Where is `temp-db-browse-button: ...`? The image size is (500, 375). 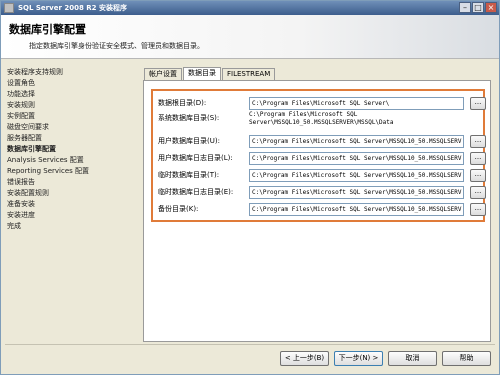
temp-db-browse-button: ... is located at coordinates (478, 175).